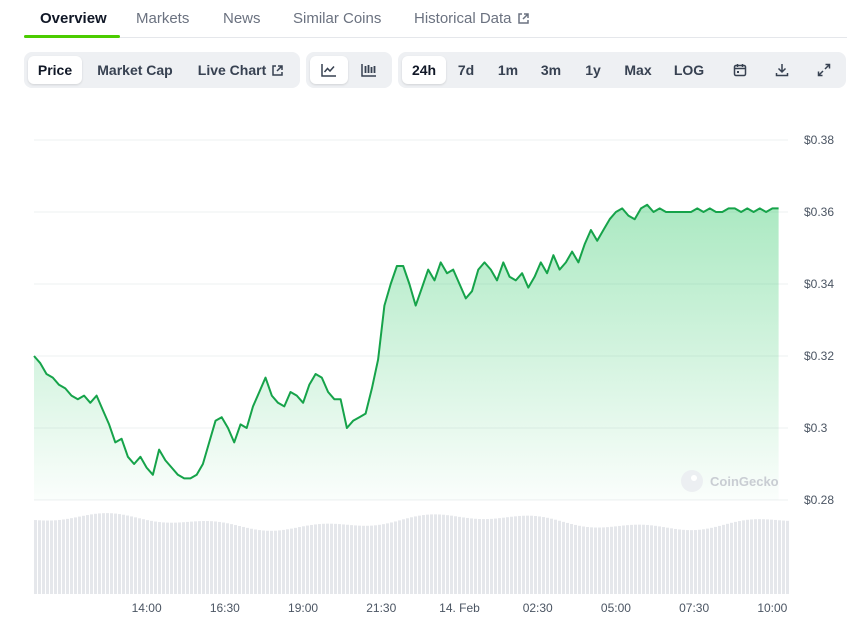 The height and width of the screenshot is (627, 847). What do you see at coordinates (466, 70) in the screenshot?
I see `range-7d-button: 7d` at bounding box center [466, 70].